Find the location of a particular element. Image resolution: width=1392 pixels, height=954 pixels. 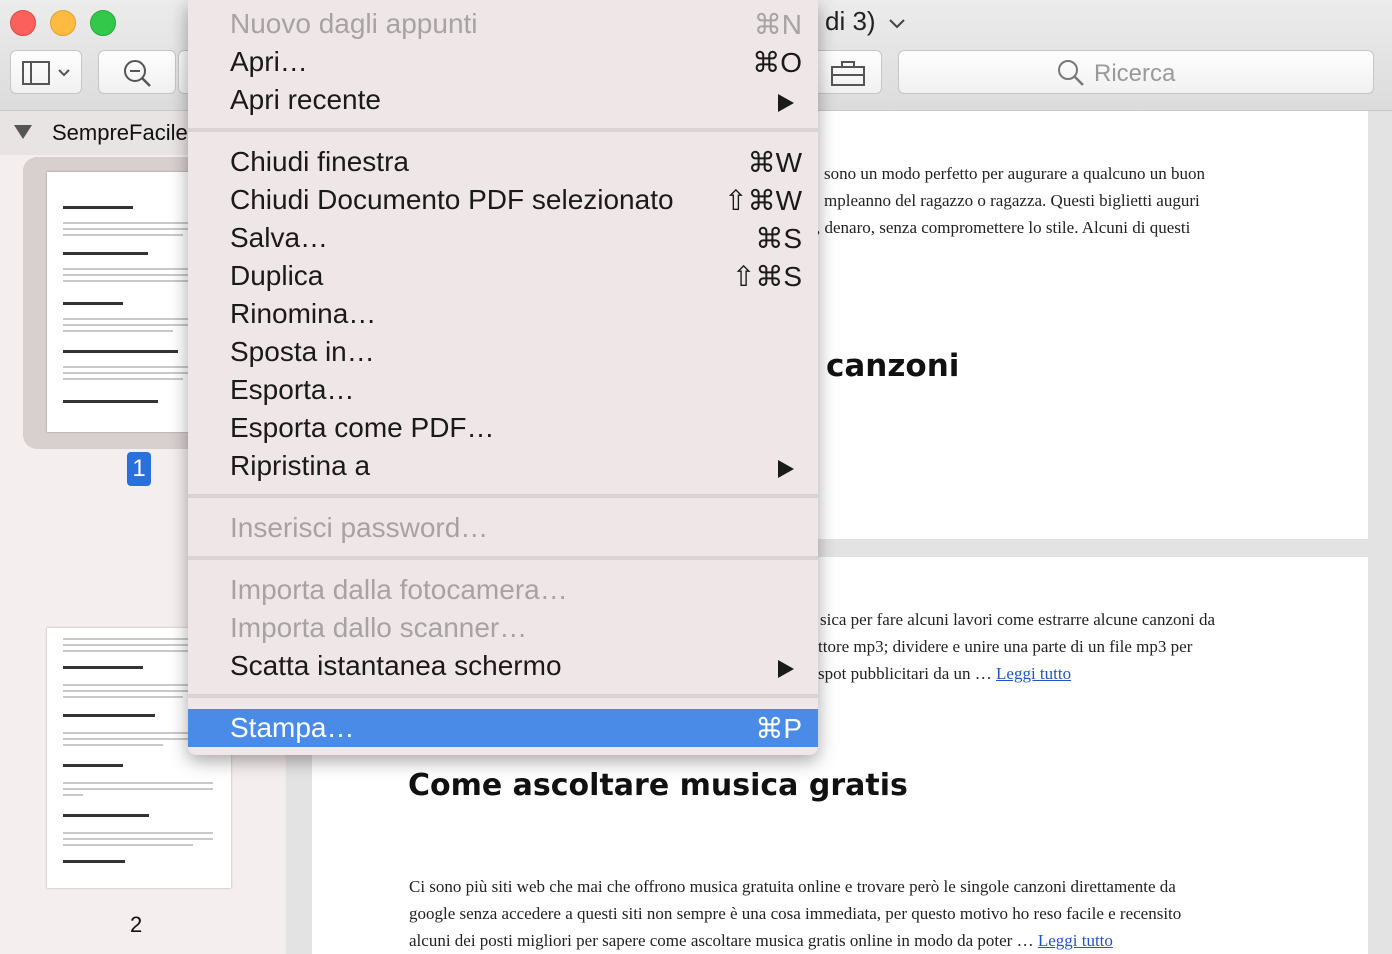

shortcut-label: ⌘N is located at coordinates (777, 24).